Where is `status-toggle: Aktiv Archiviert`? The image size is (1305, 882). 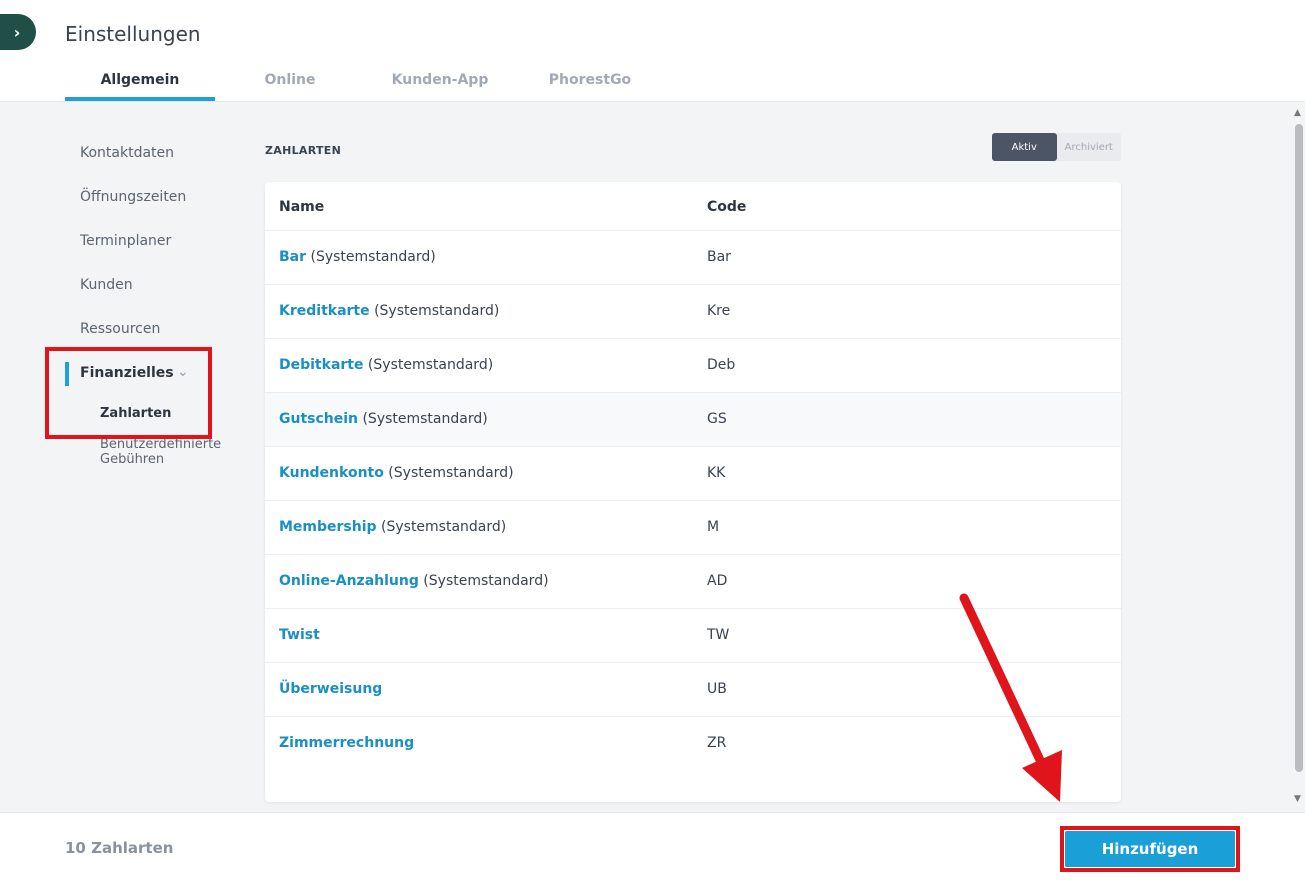 status-toggle: Aktiv Archiviert is located at coordinates (1056, 147).